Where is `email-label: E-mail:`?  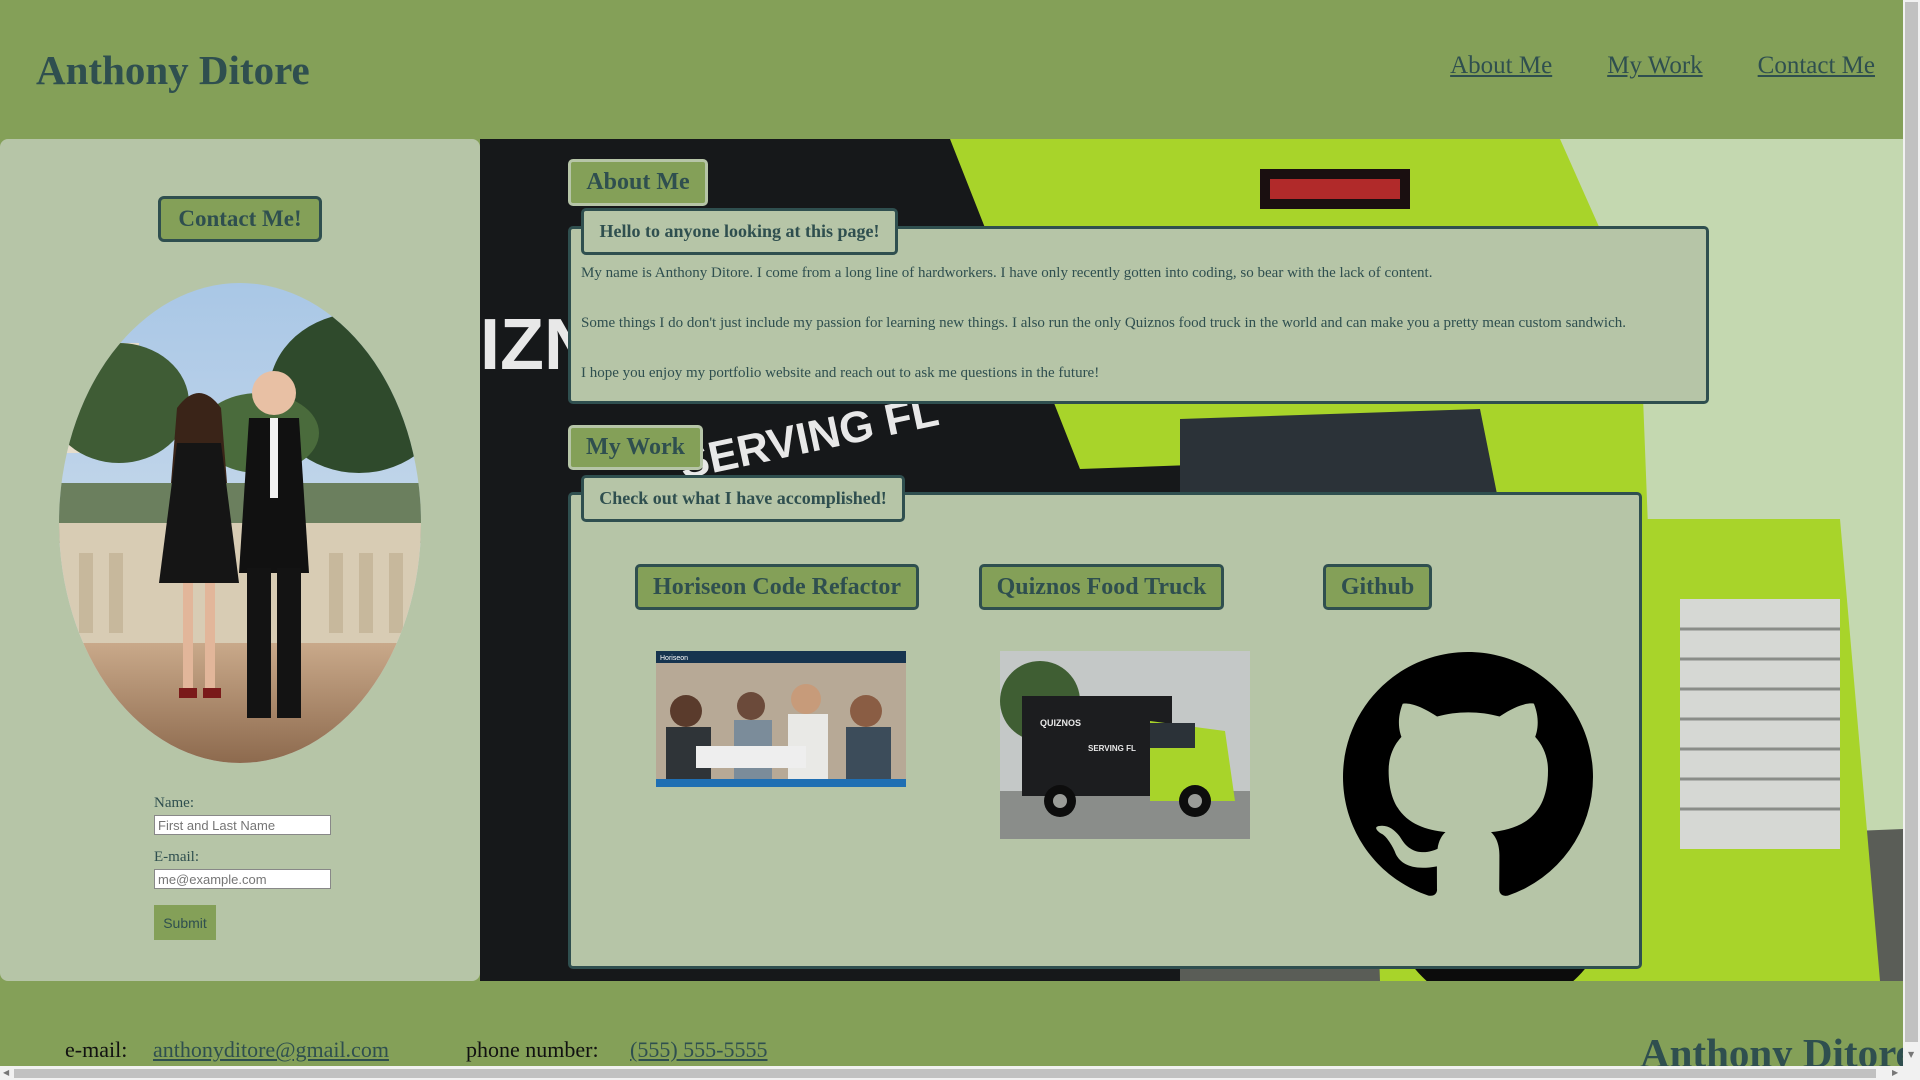 email-label: E-mail: is located at coordinates (176, 857).